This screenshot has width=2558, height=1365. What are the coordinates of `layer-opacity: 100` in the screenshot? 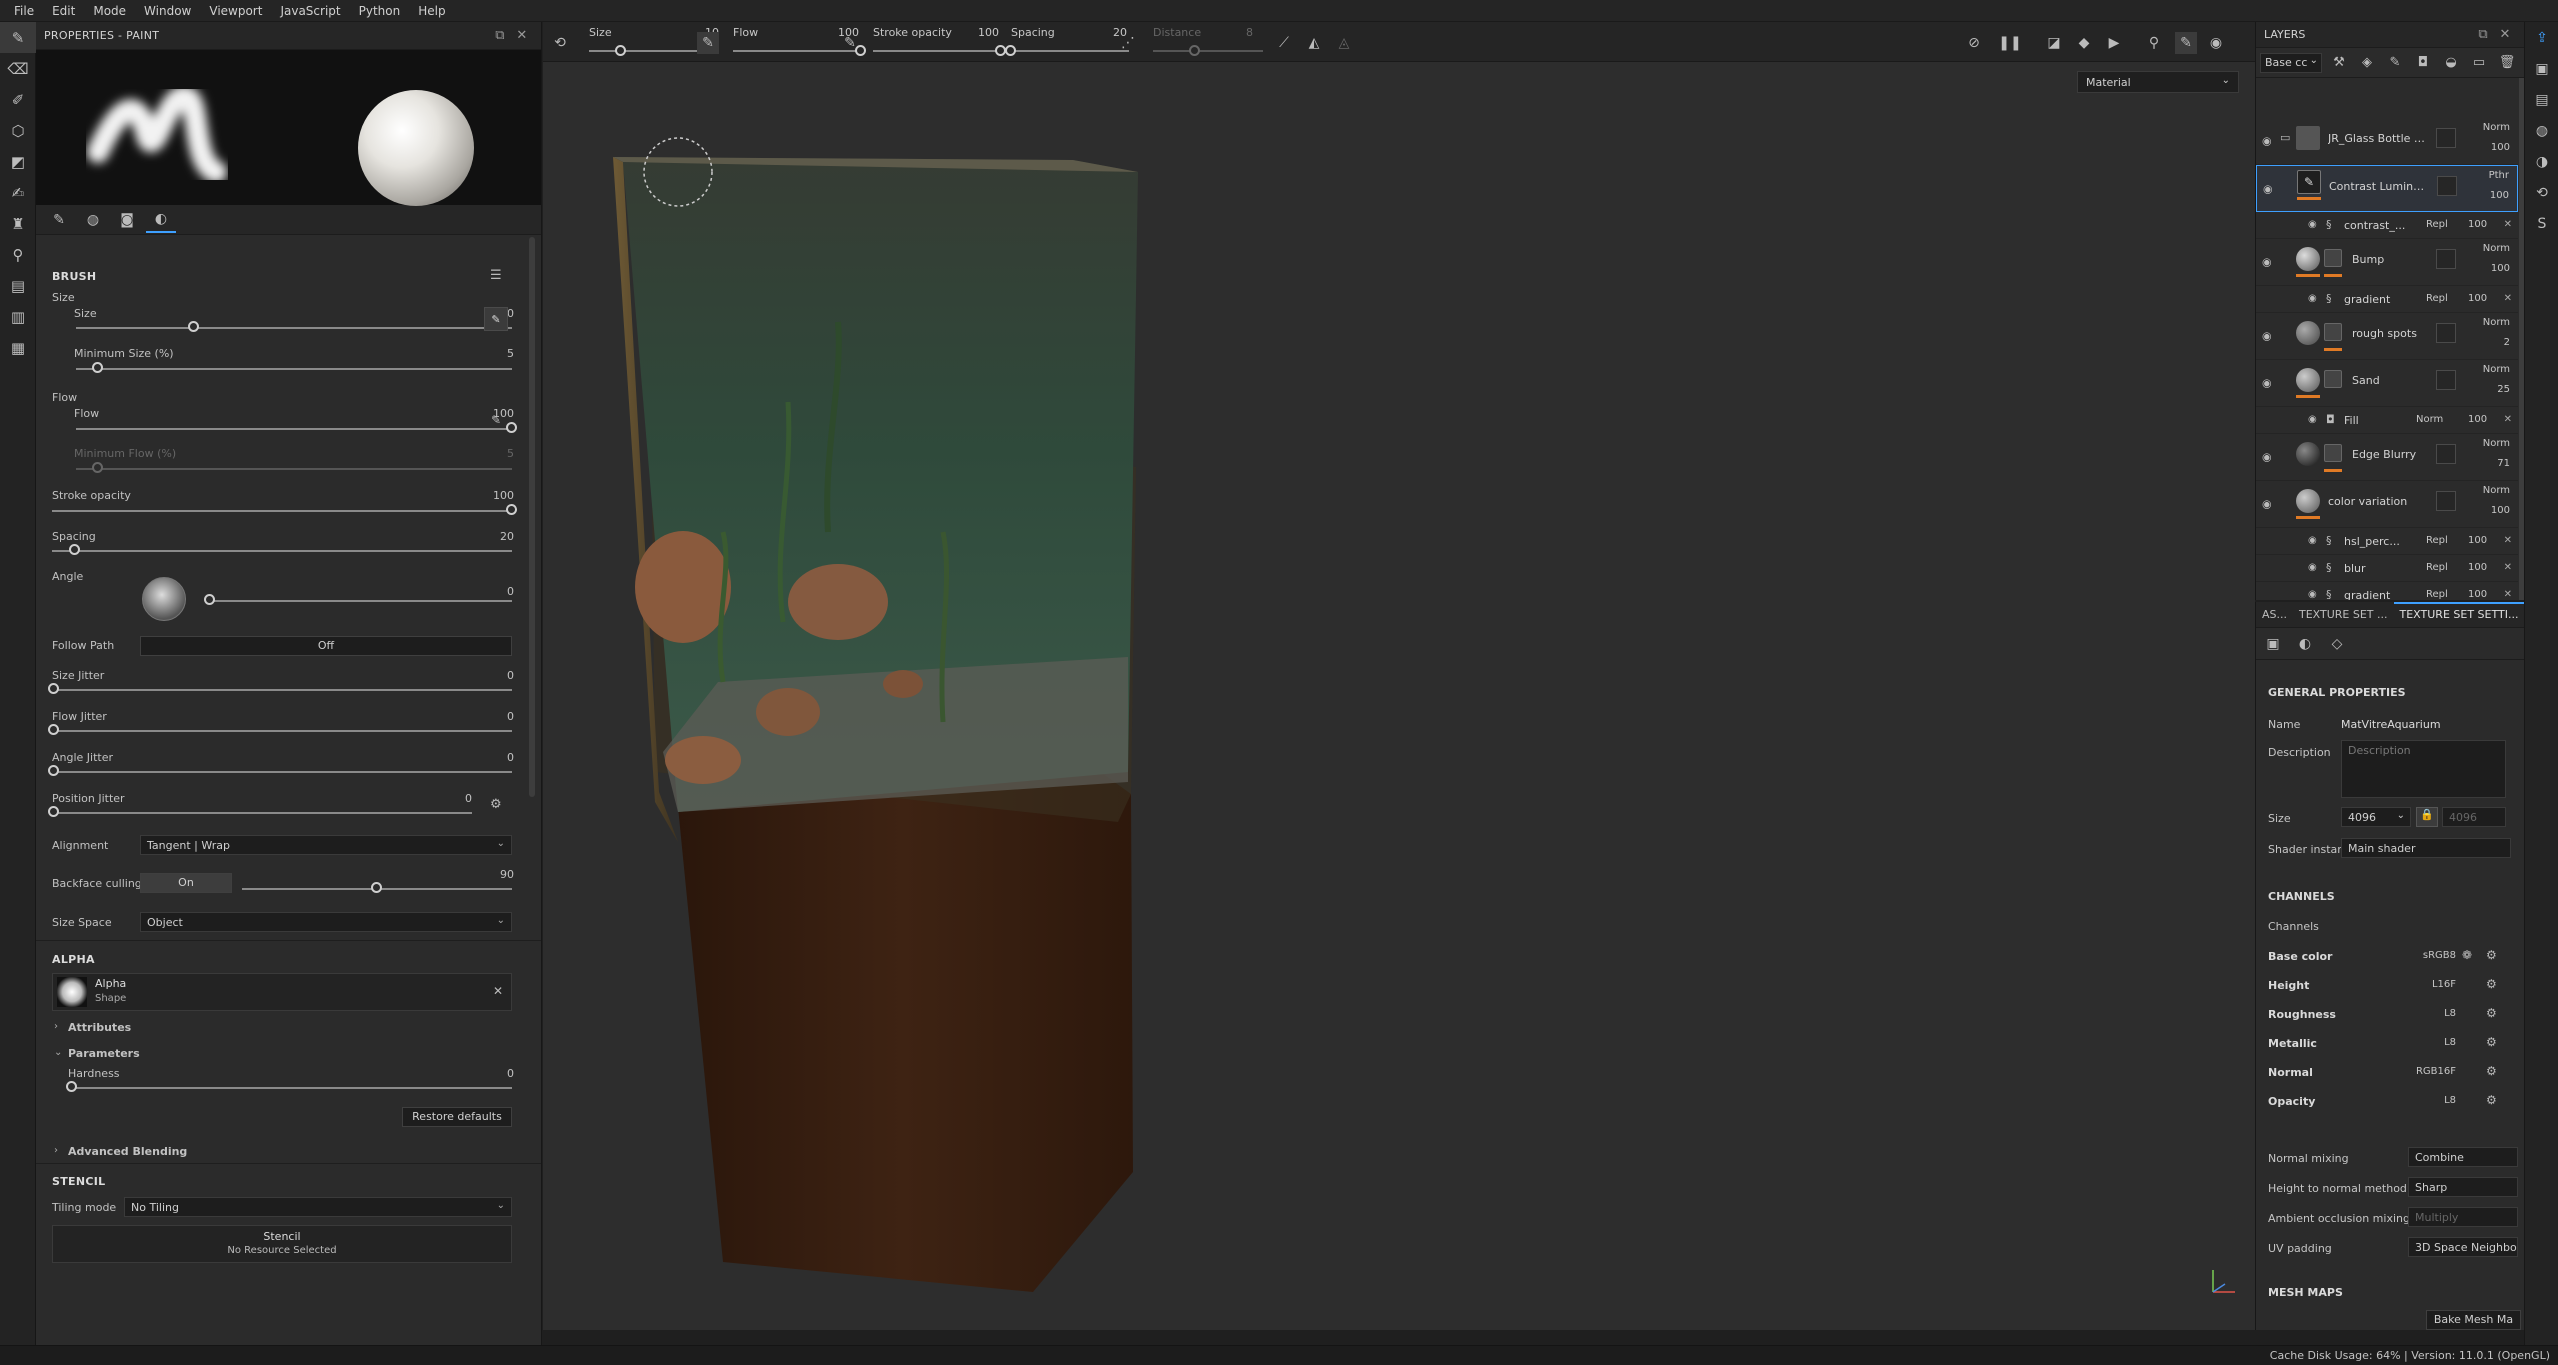 It's located at (2500, 147).